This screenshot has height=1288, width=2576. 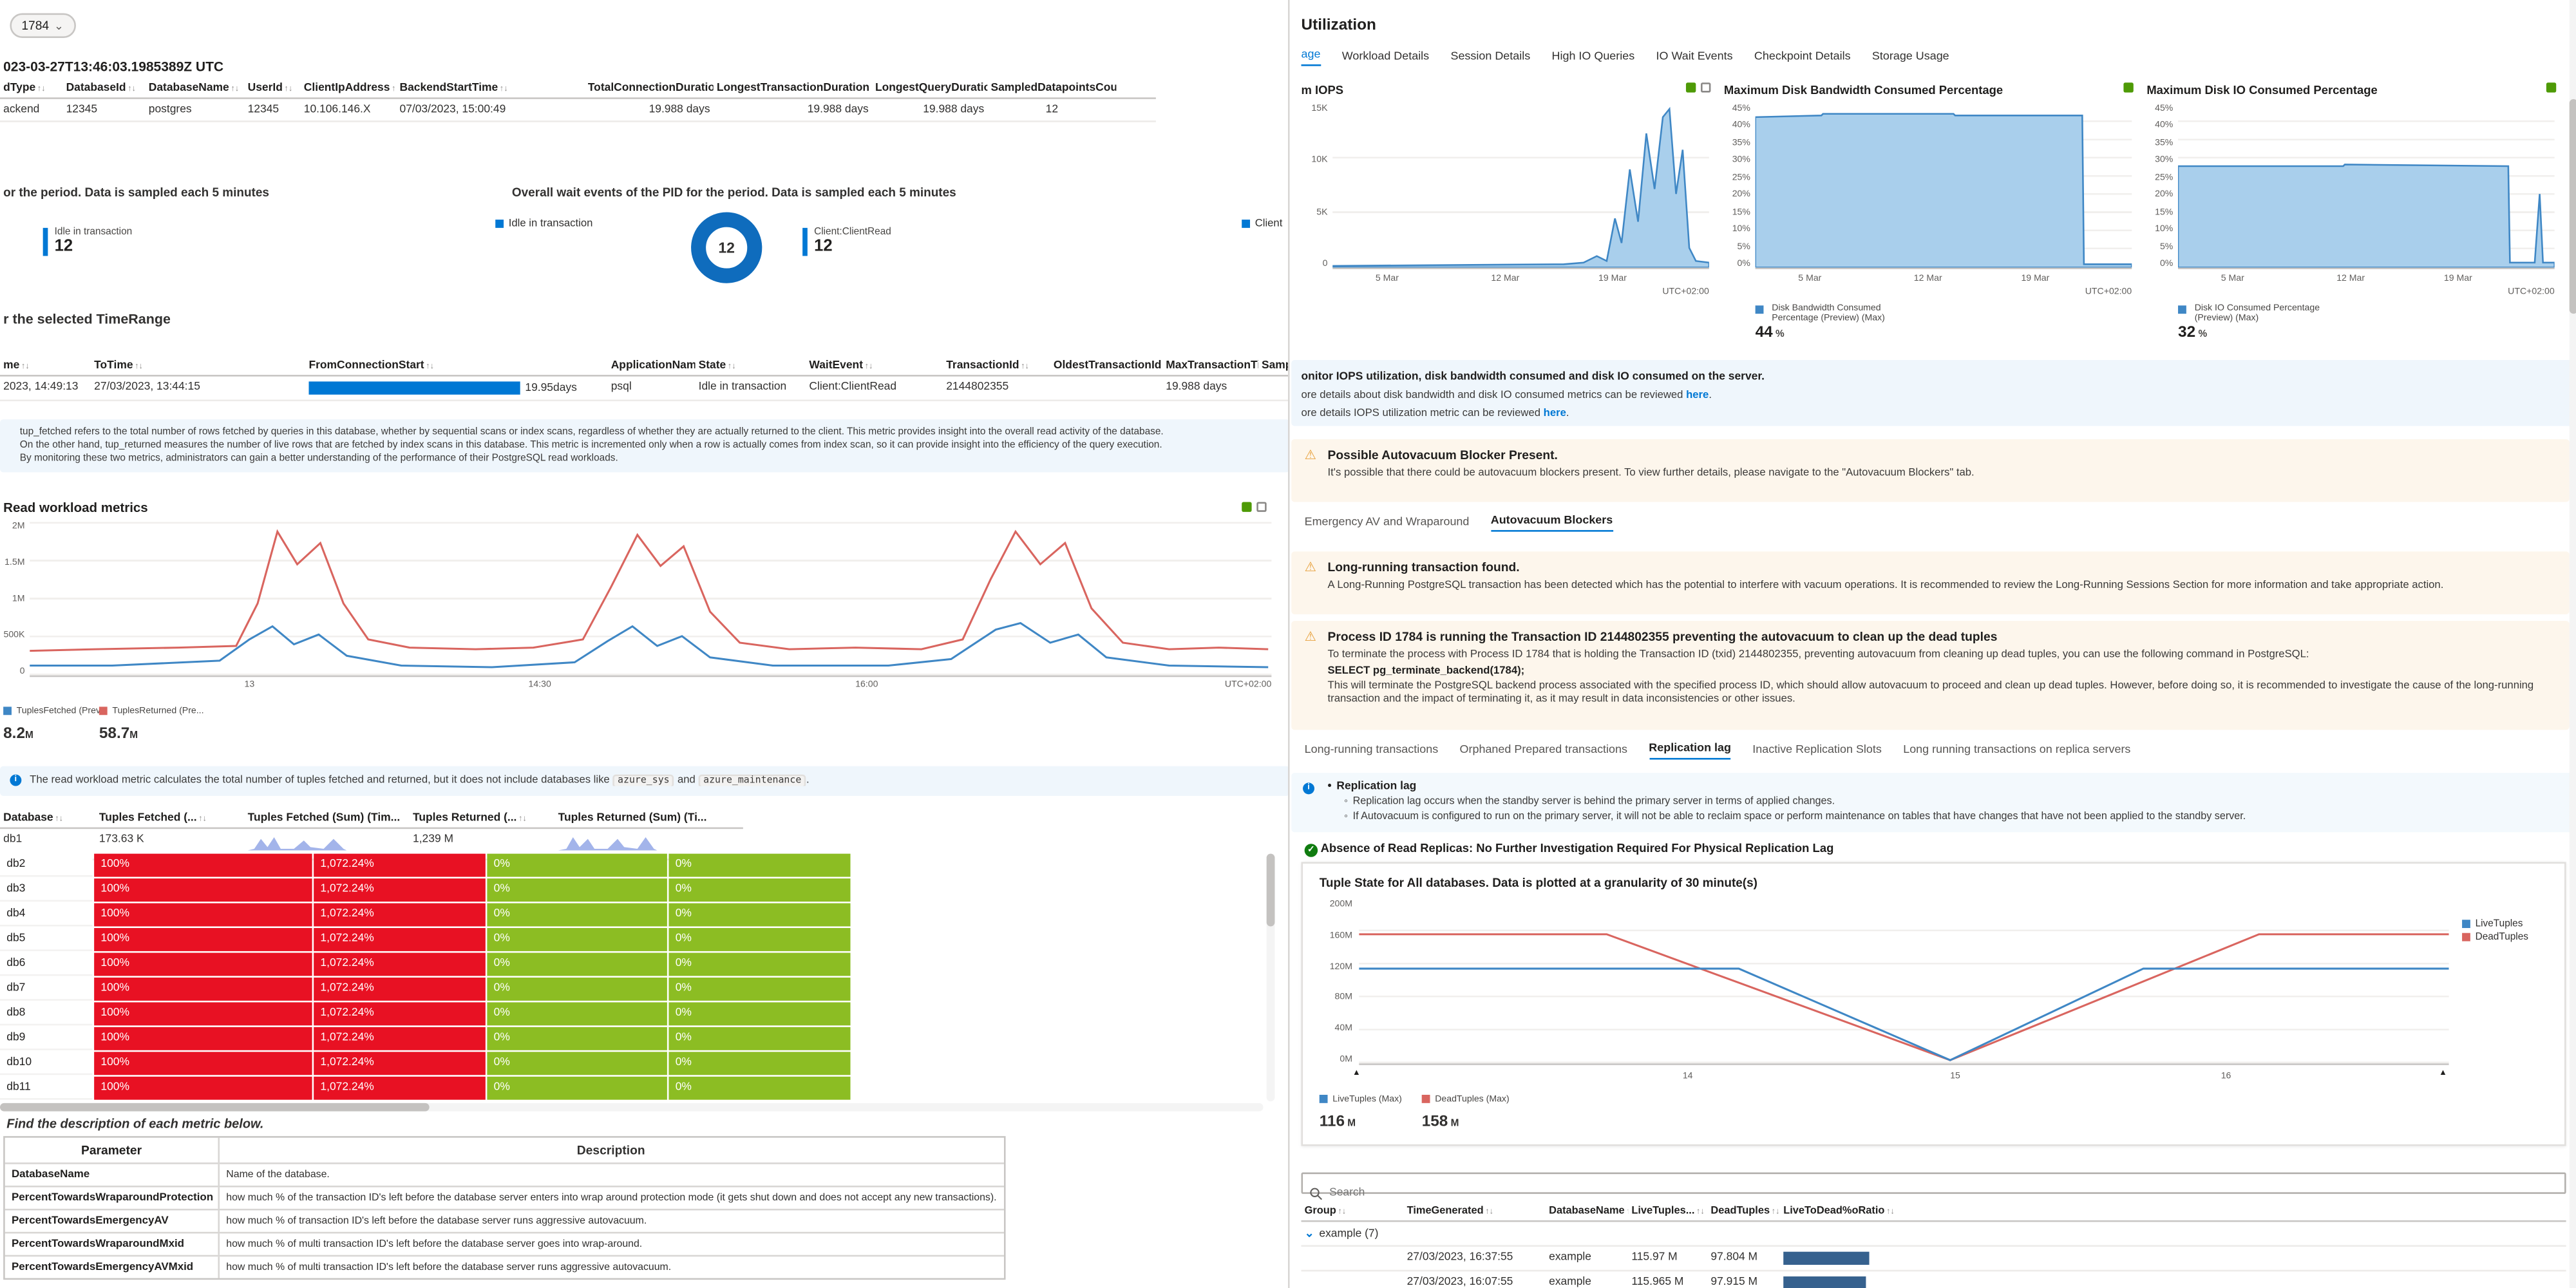 What do you see at coordinates (632, 1107) in the screenshot?
I see `grid-horizontal-scrollbar` at bounding box center [632, 1107].